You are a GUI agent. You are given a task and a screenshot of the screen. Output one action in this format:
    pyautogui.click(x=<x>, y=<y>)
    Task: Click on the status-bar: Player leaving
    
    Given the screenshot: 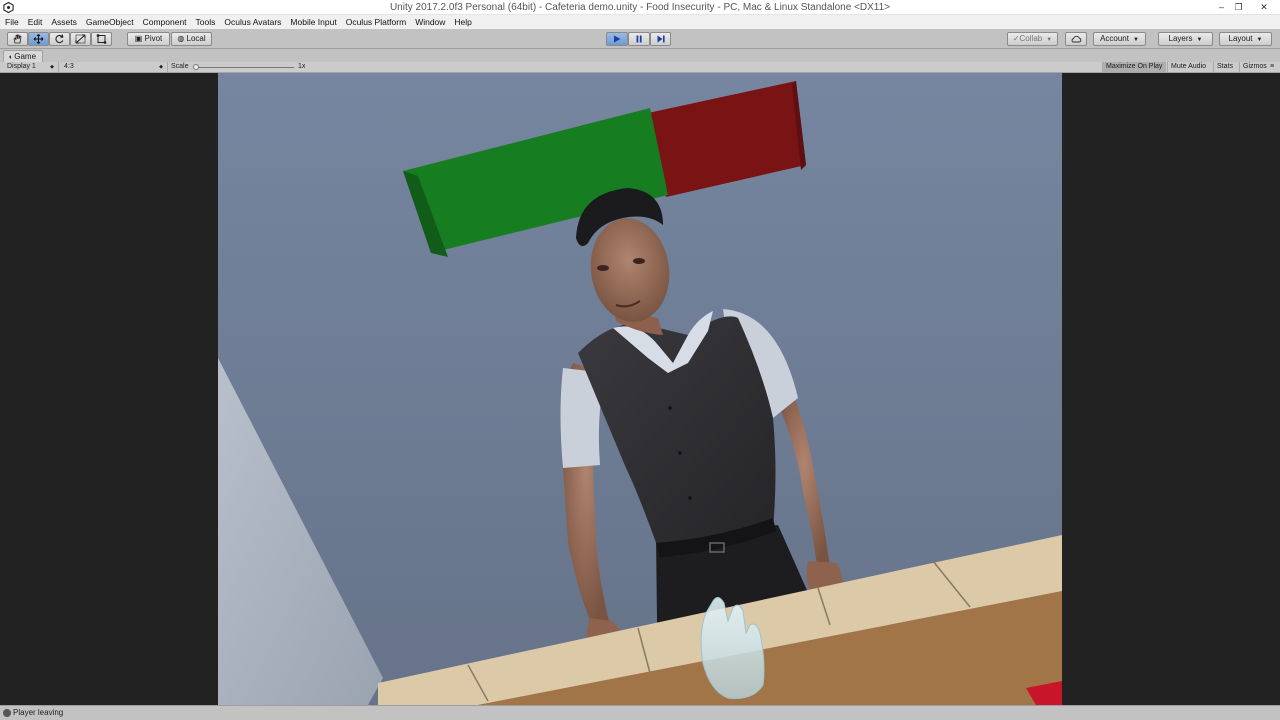 What is the action you would take?
    pyautogui.click(x=640, y=712)
    